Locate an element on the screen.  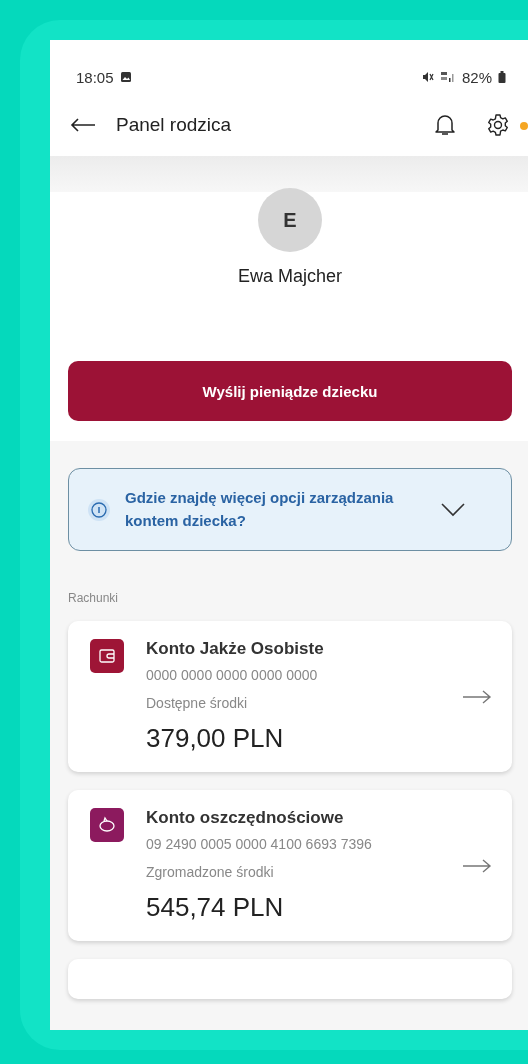
chevron-icon is located at coordinates (453, 509).